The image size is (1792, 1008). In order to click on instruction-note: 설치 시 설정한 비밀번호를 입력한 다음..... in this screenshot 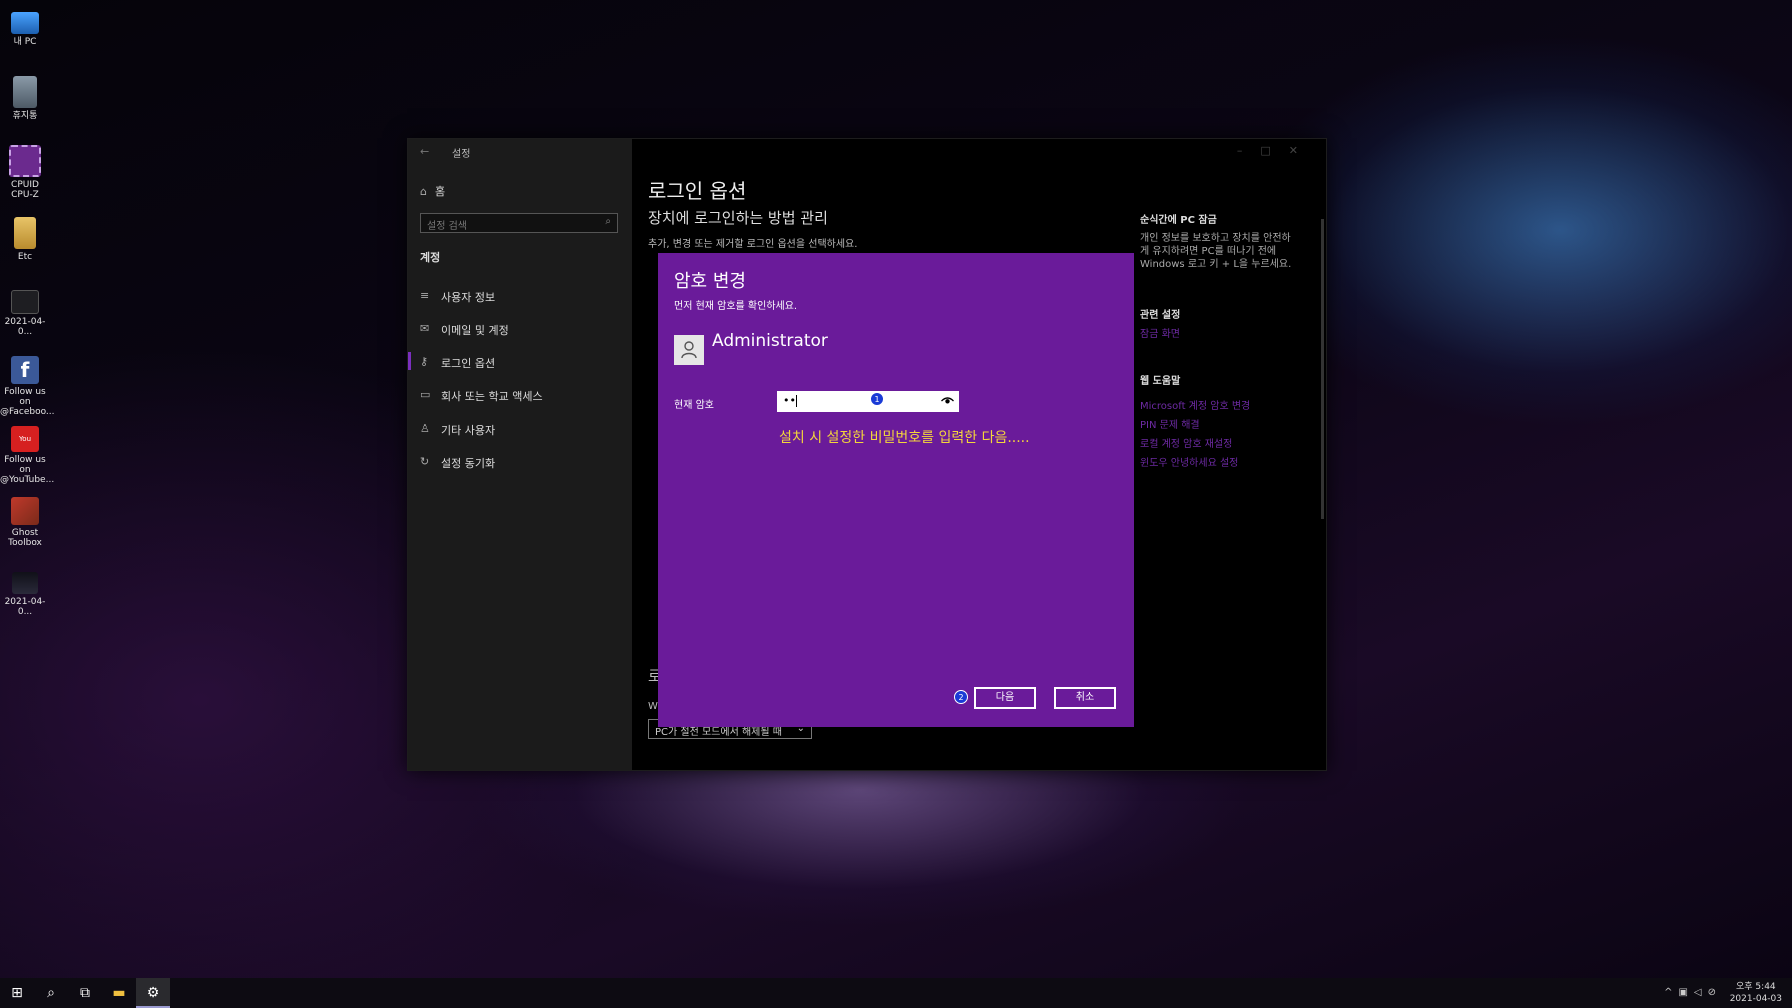, I will do `click(904, 438)`.